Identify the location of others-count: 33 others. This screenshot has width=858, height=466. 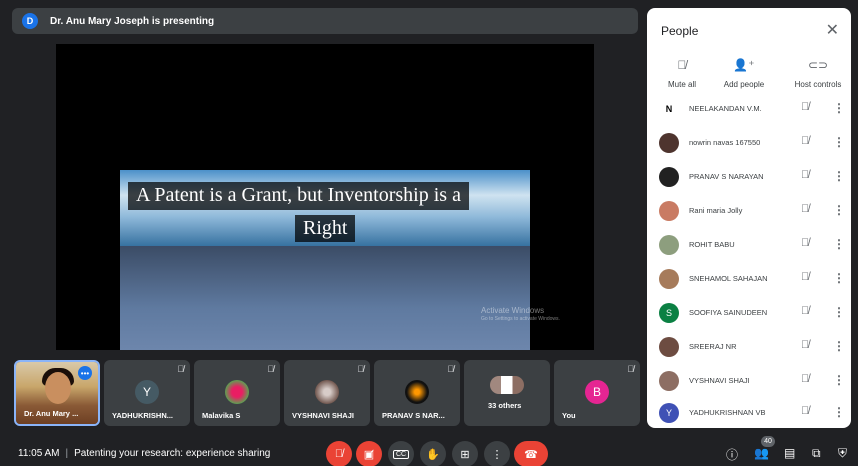
(505, 405).